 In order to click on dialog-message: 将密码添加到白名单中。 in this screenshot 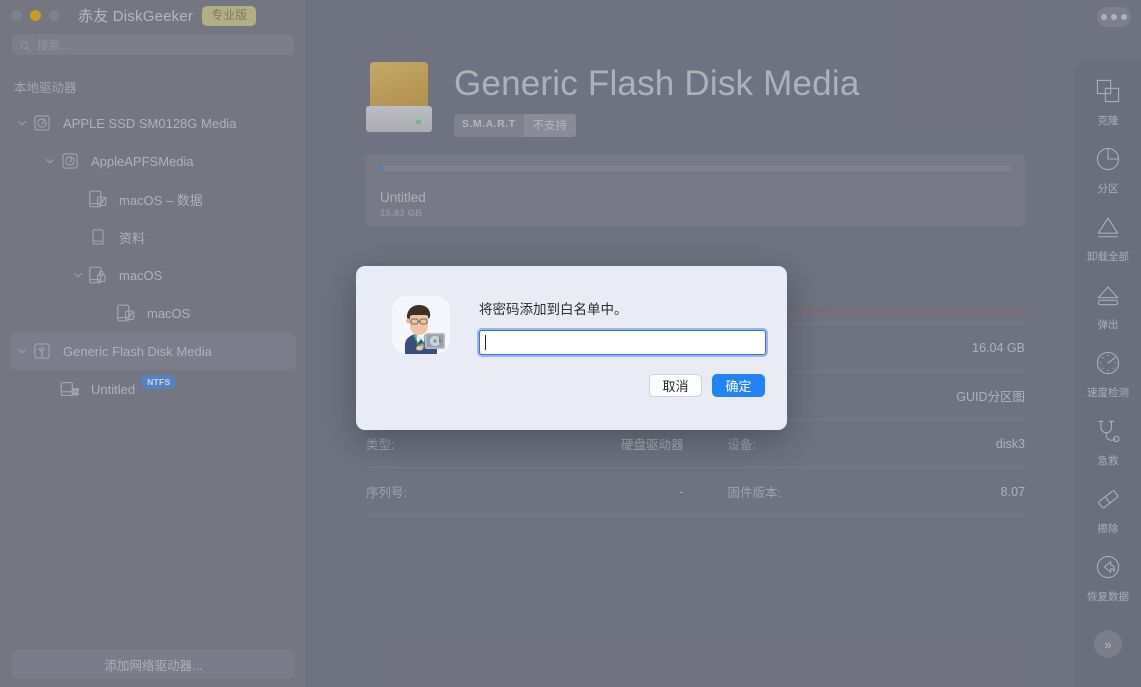, I will do `click(553, 309)`.